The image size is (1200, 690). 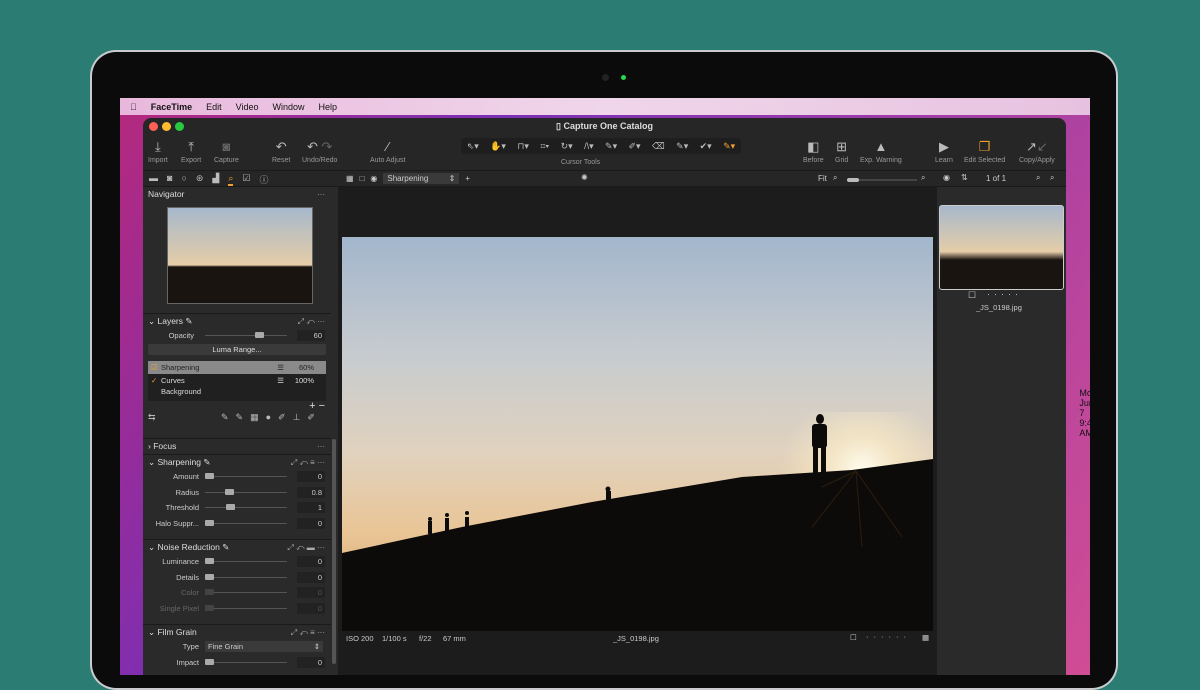 I want to click on erase-tool-icon: ⌫, so click(x=658, y=146).